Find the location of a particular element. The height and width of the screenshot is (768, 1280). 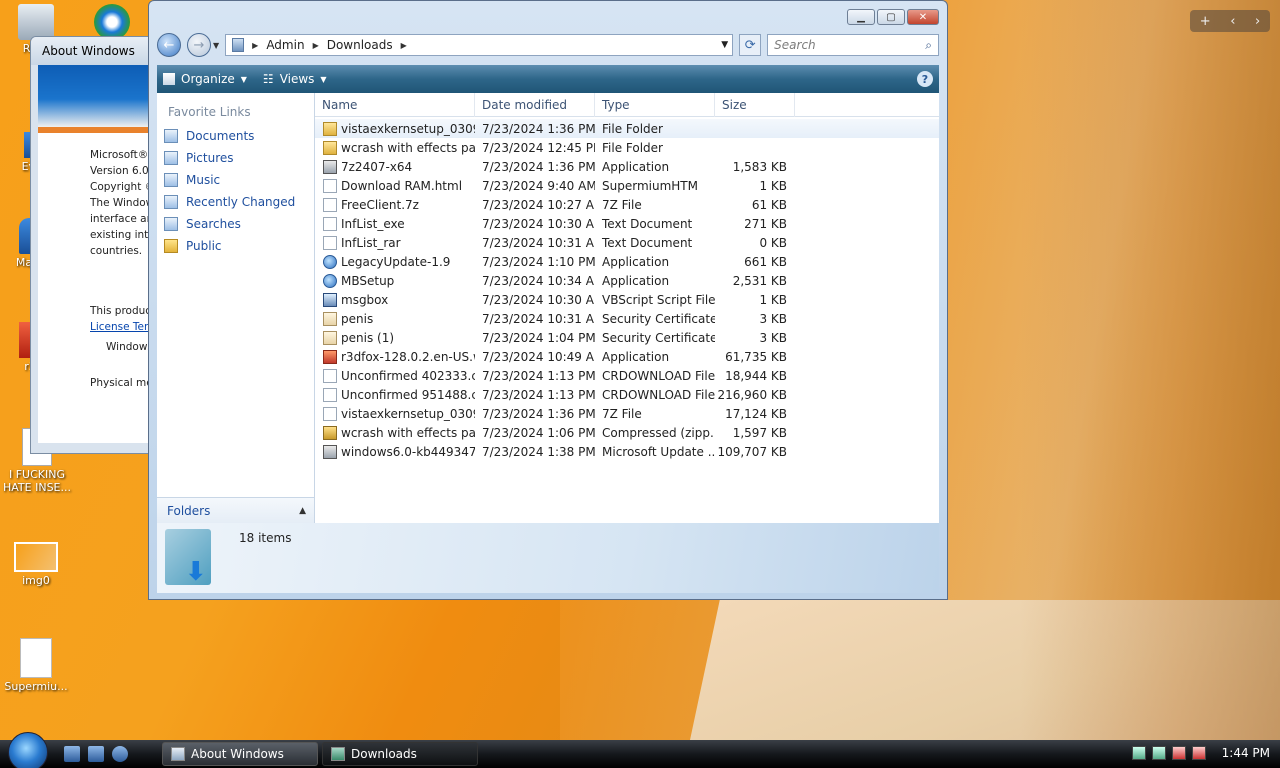

about-text-line: This product is located at coordinates (121, 311).